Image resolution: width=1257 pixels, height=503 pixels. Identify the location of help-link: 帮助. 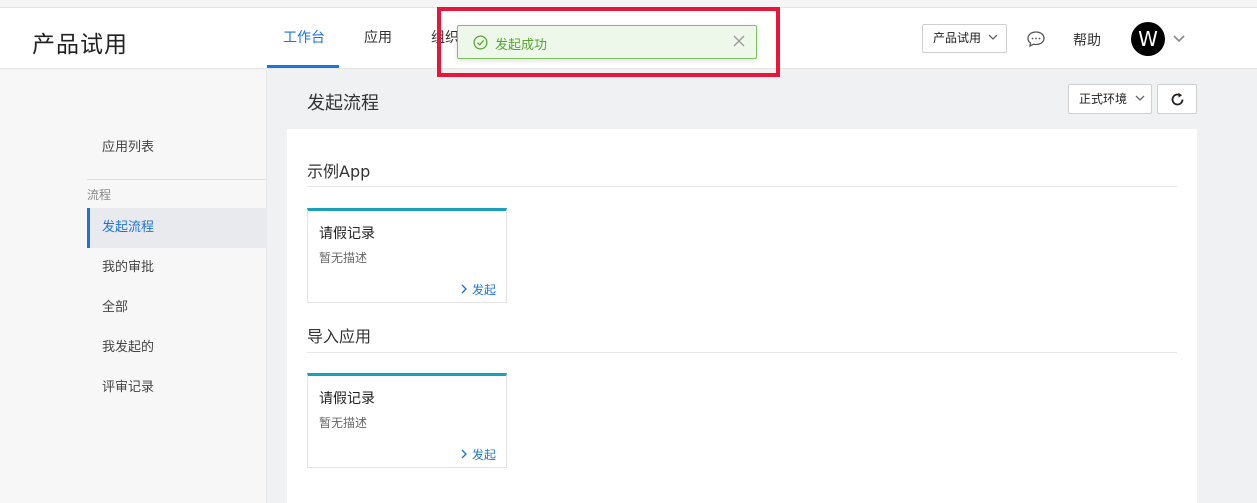
(1087, 40).